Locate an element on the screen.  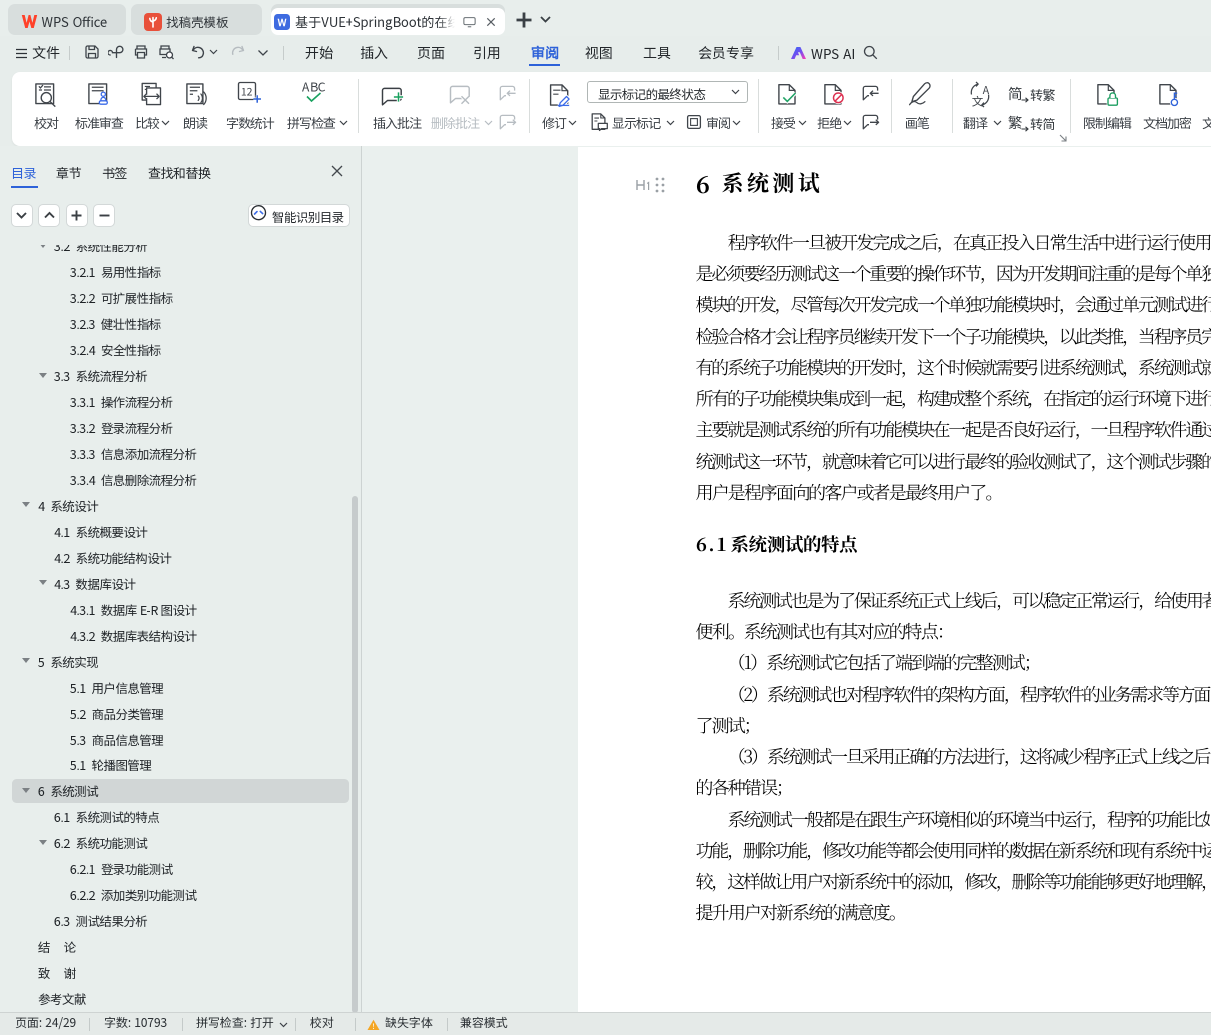
svg-text: W is located at coordinates (282, 21).